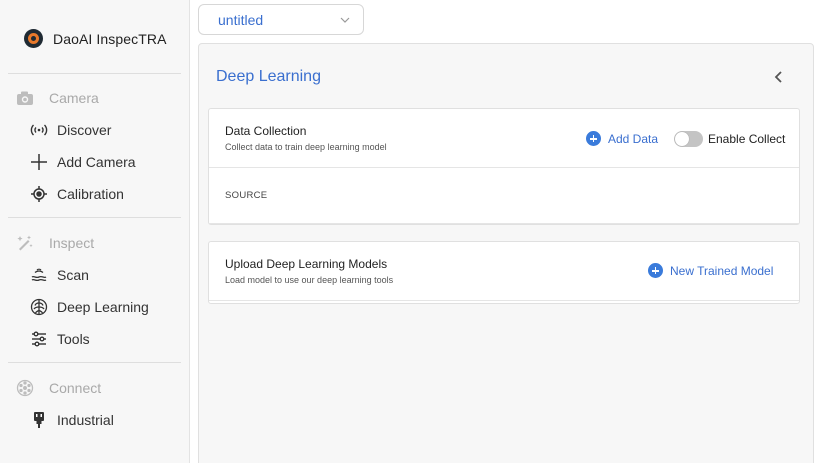  Describe the element at coordinates (90, 194) in the screenshot. I see `sidebar-item-label: Calibration` at that location.